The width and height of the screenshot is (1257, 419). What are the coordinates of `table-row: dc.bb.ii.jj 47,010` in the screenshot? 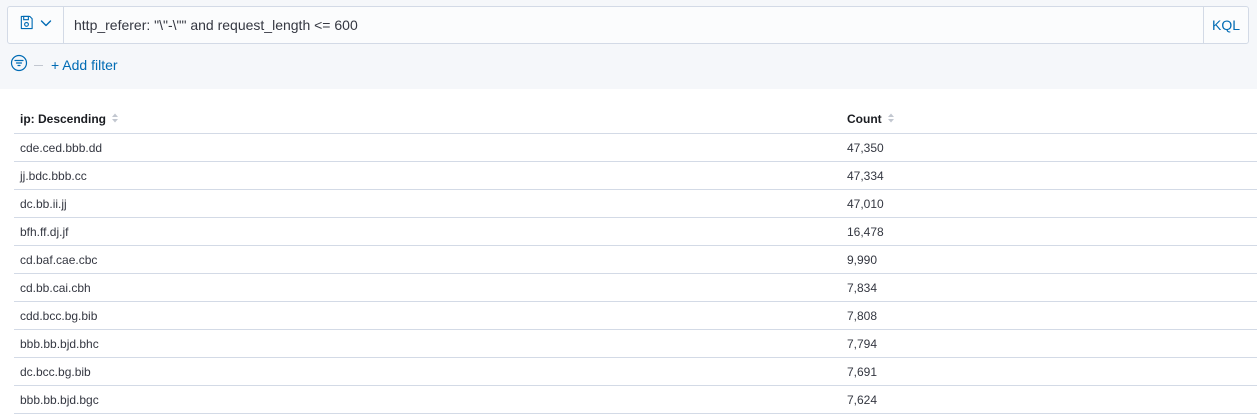 It's located at (635, 203).